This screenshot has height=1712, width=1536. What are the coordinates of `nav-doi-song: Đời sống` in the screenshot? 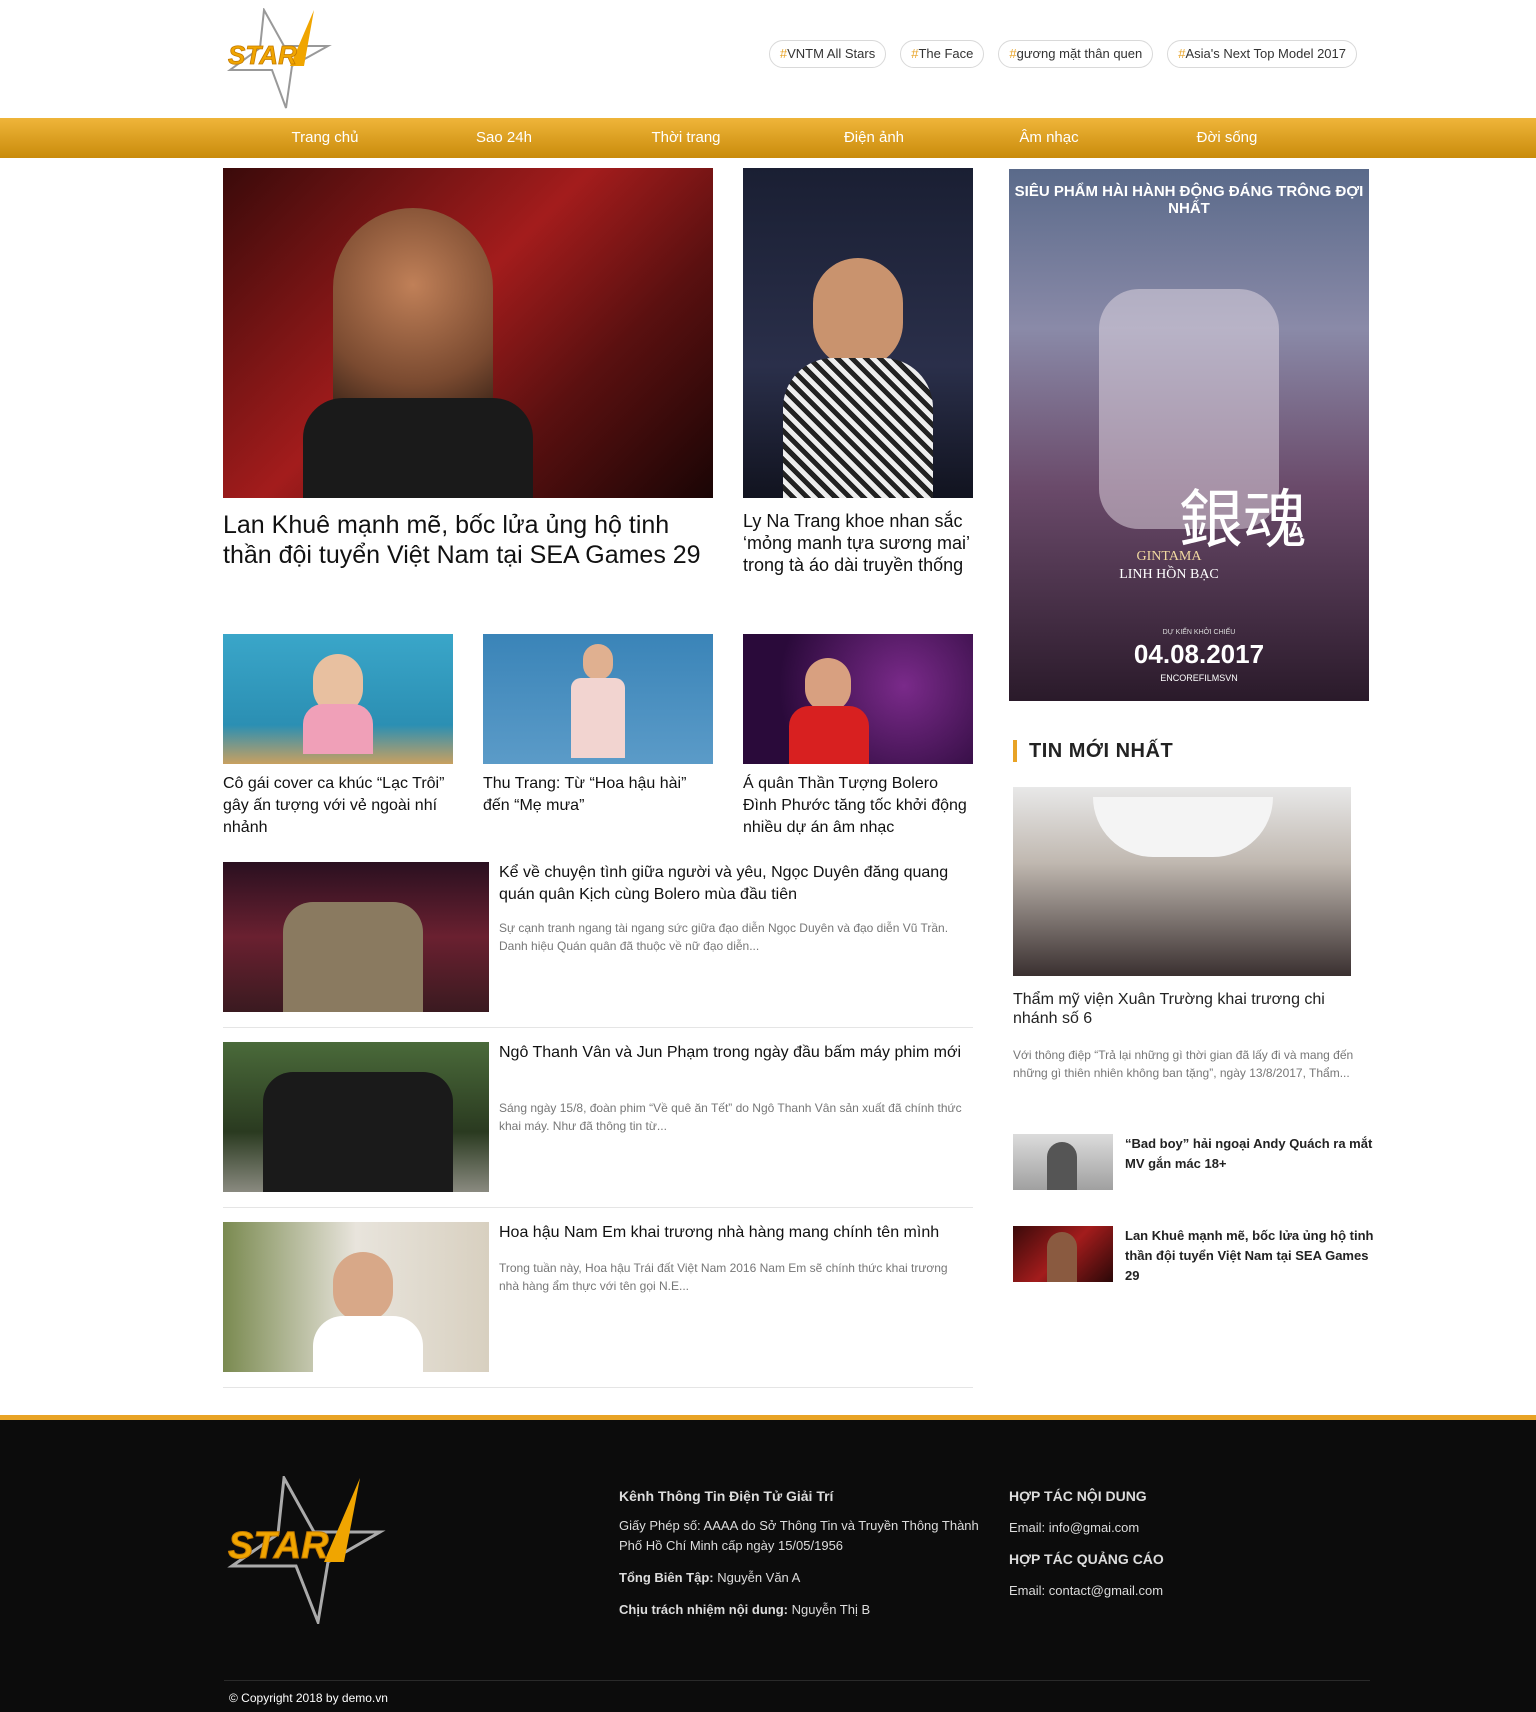 It's located at (1227, 138).